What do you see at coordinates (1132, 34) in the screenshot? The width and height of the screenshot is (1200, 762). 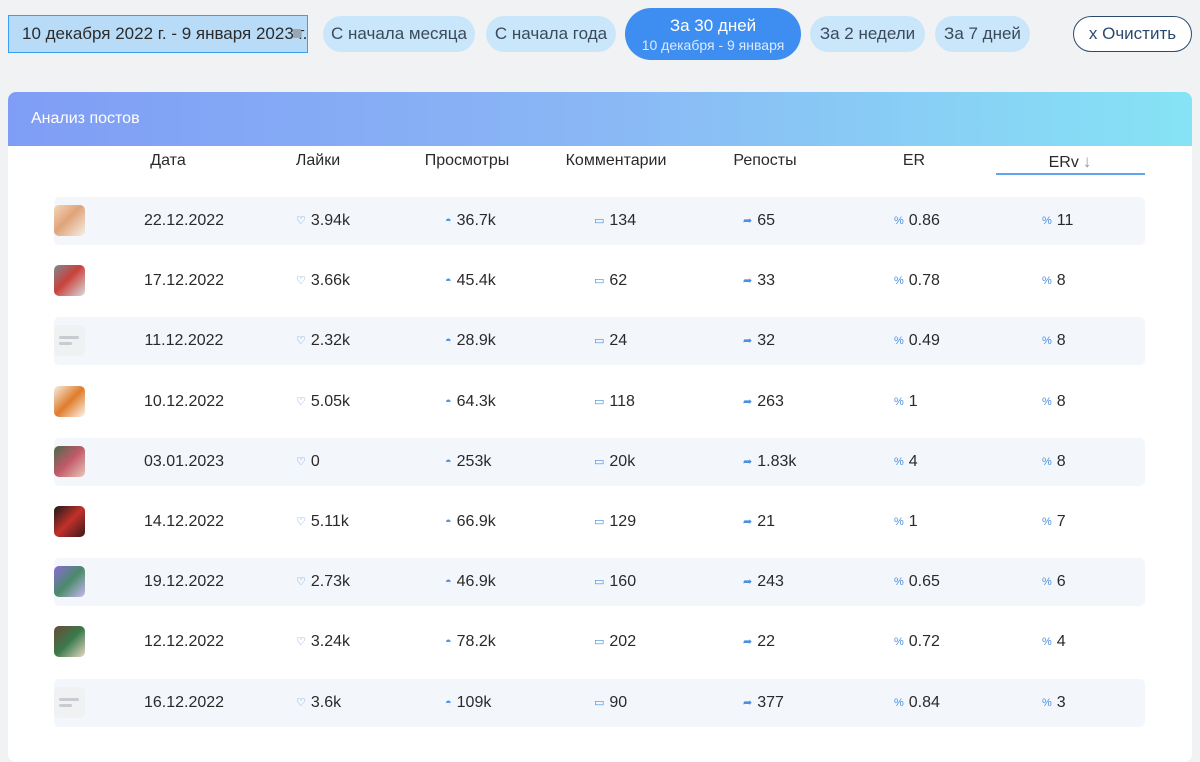 I see `clear-button: x Очистить` at bounding box center [1132, 34].